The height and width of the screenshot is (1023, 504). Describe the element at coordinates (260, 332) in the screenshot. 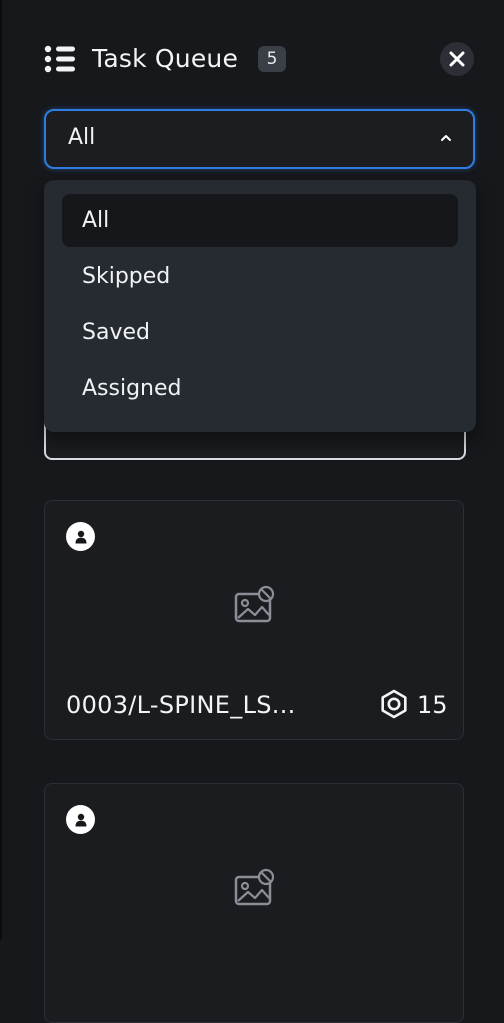

I see `filter-option-saved: Saved` at that location.